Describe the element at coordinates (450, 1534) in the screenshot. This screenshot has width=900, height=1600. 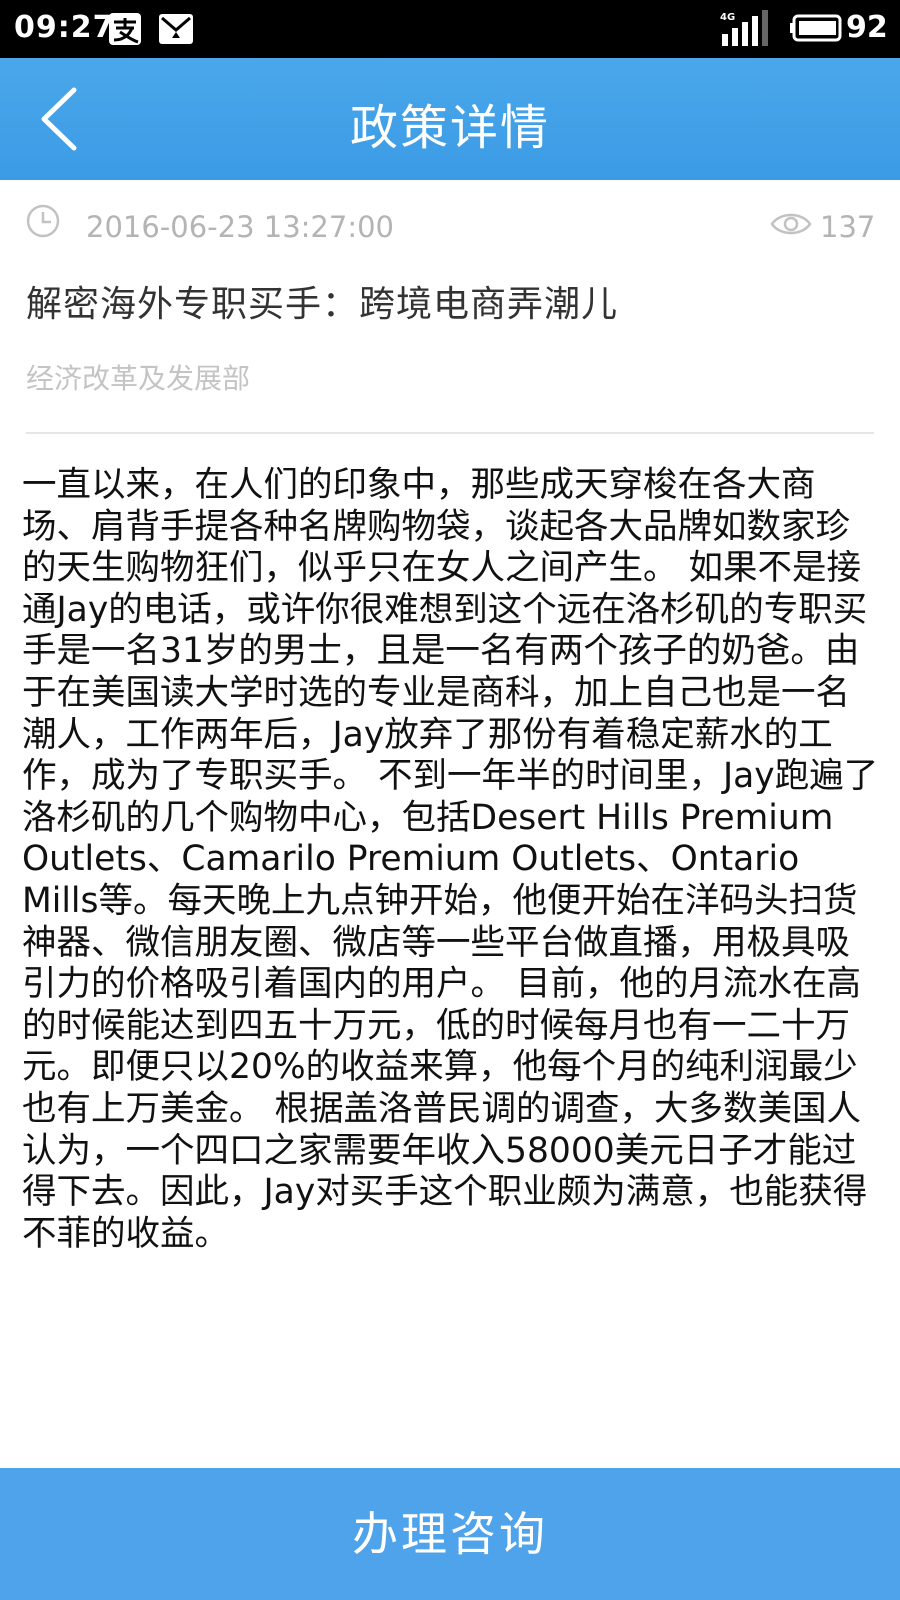
I see `consult-button: 办理咨询` at that location.